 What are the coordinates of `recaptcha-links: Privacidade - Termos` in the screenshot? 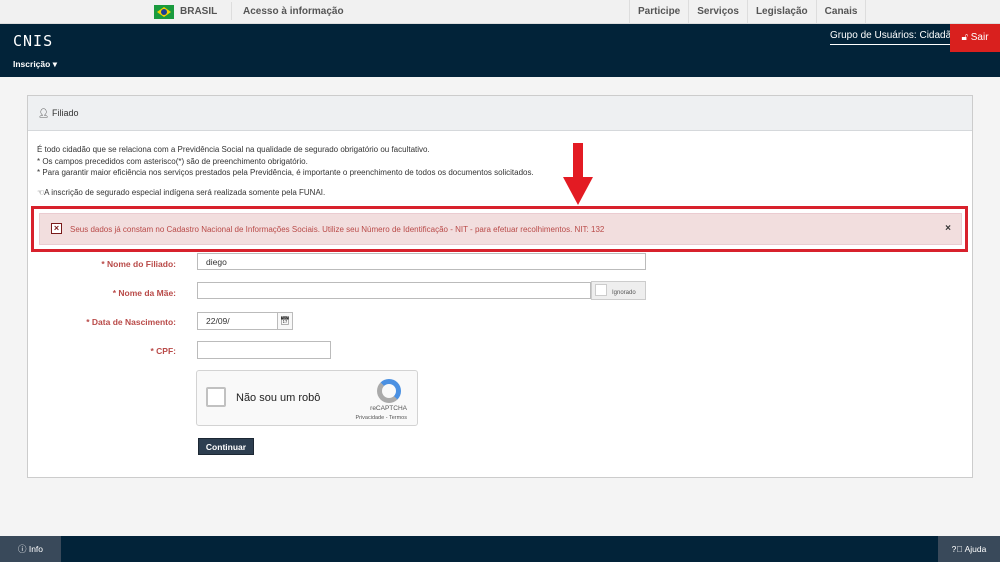 It's located at (381, 418).